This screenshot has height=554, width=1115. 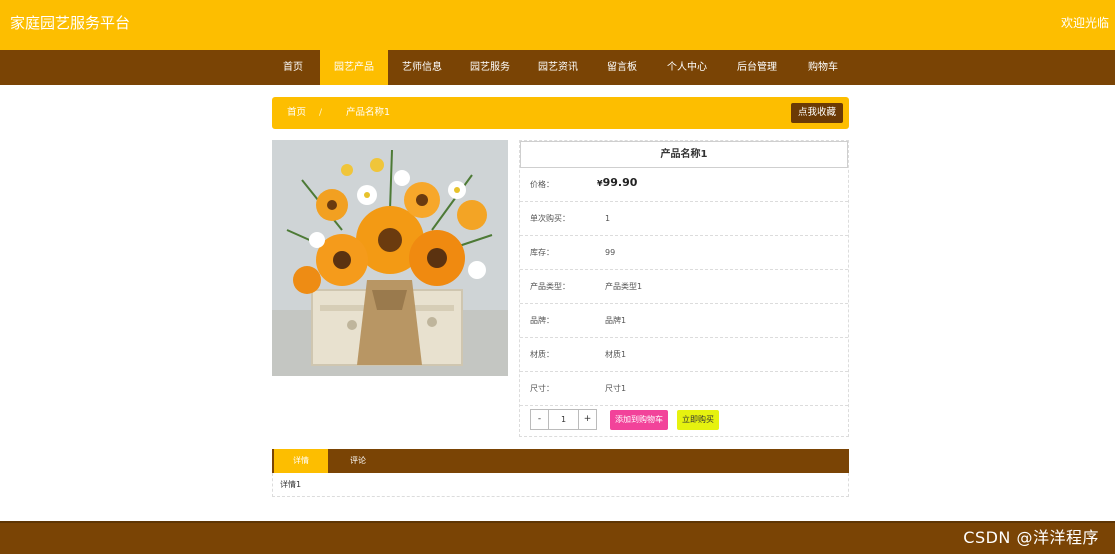 I want to click on quantity-increase-button: +, so click(x=587, y=419).